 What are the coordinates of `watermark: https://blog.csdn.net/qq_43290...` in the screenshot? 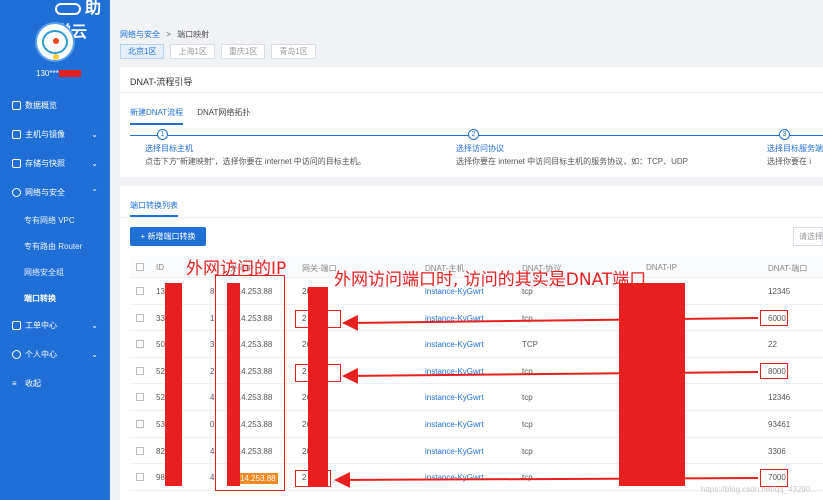 It's located at (758, 489).